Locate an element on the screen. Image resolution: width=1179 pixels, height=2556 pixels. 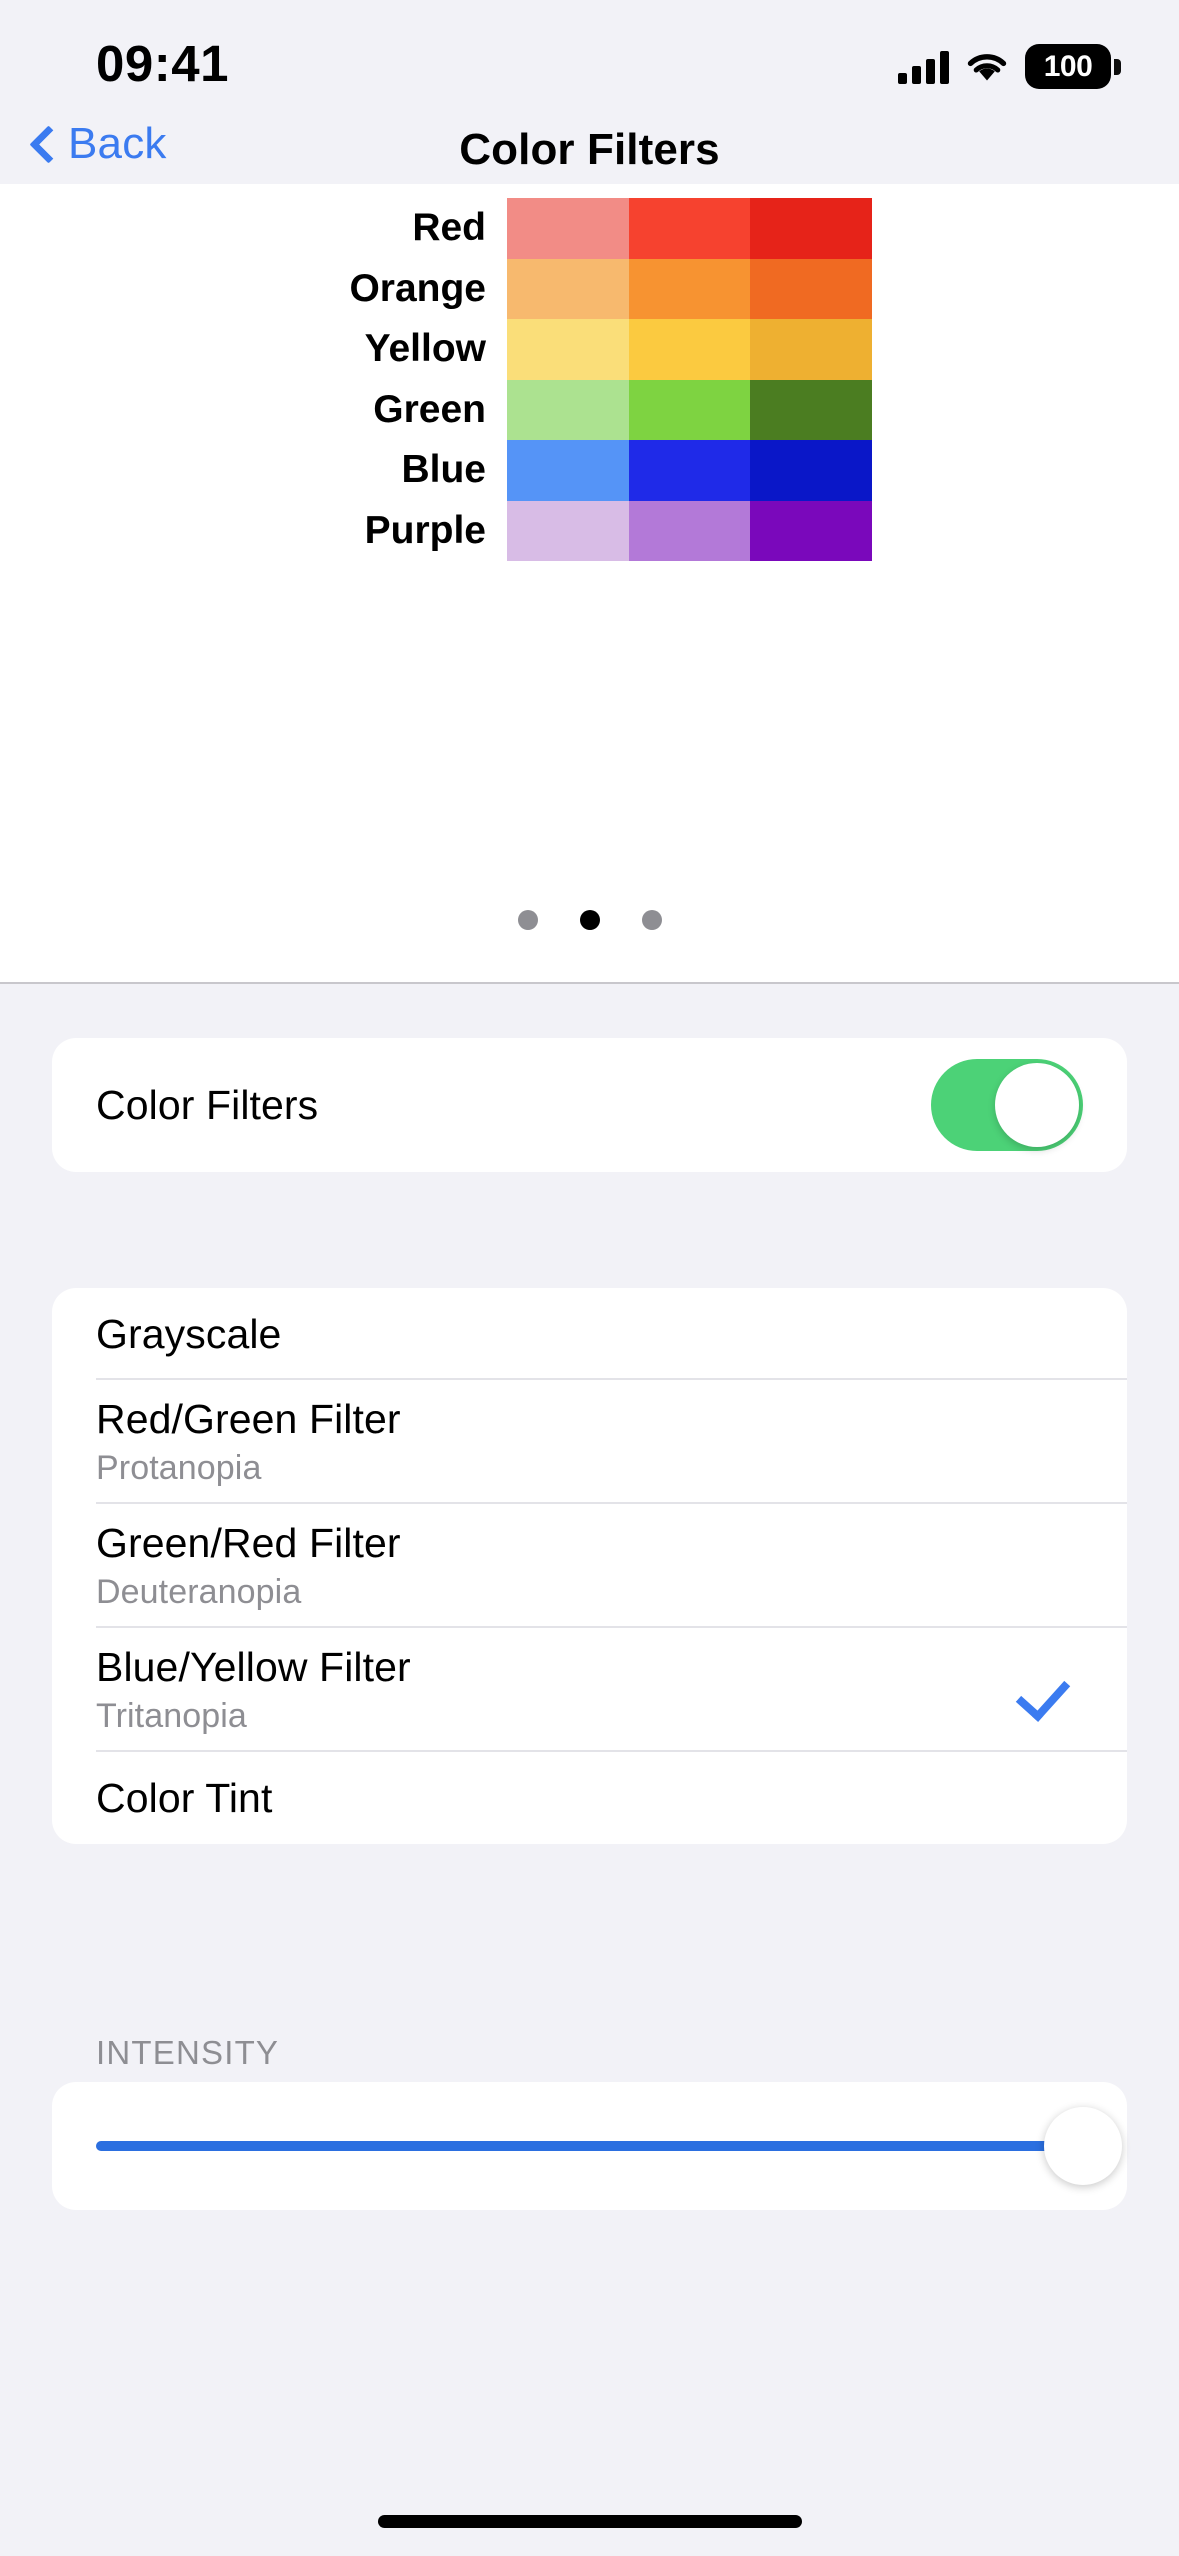
filter-option-title: Color Tint is located at coordinates (184, 1797).